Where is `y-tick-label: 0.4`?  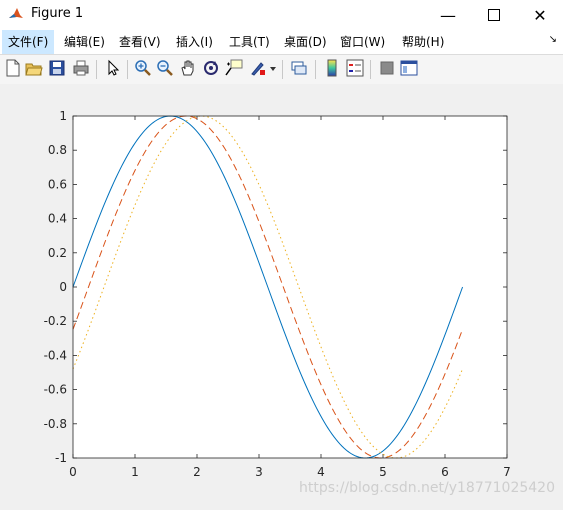 y-tick-label: 0.4 is located at coordinates (57, 219).